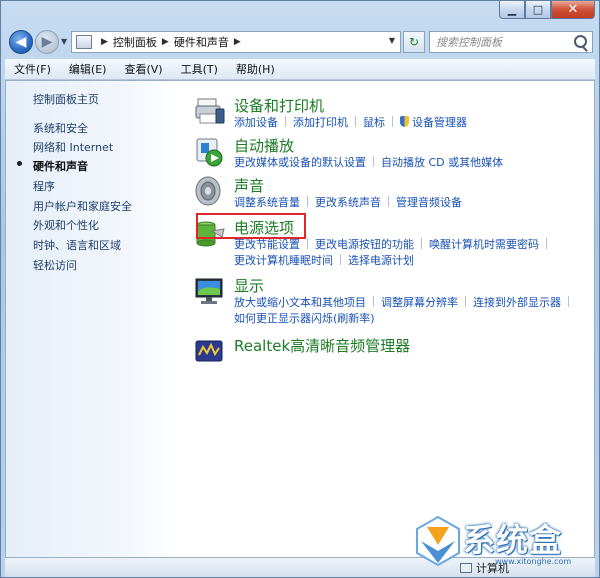 The height and width of the screenshot is (578, 600). I want to click on refresh-button: ↻, so click(414, 42).